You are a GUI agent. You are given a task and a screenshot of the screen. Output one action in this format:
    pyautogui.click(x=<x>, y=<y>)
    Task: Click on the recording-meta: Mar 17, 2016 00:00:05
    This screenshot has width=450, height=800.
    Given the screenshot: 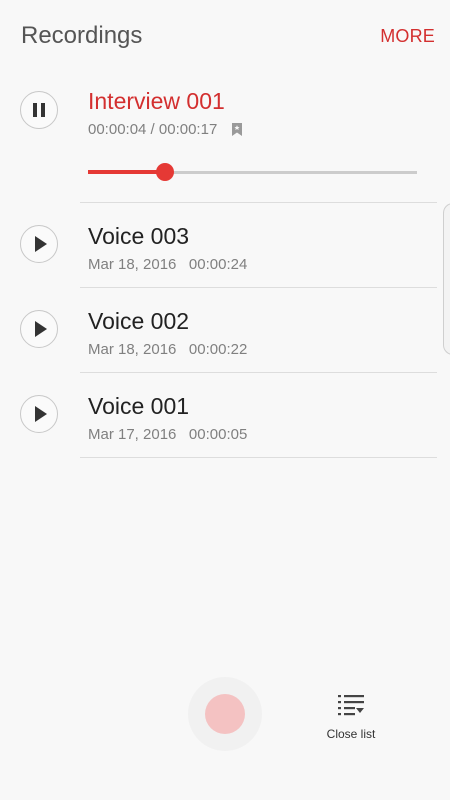 What is the action you would take?
    pyautogui.click(x=167, y=434)
    